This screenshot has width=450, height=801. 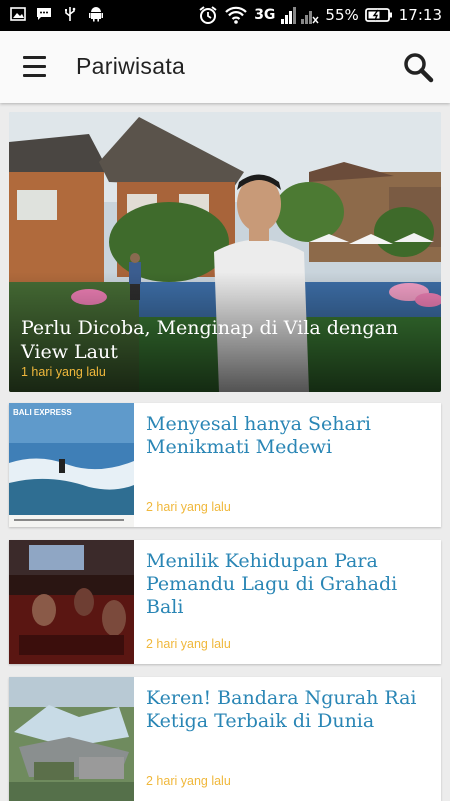 I want to click on hamburger-menu-icon, so click(x=35, y=67).